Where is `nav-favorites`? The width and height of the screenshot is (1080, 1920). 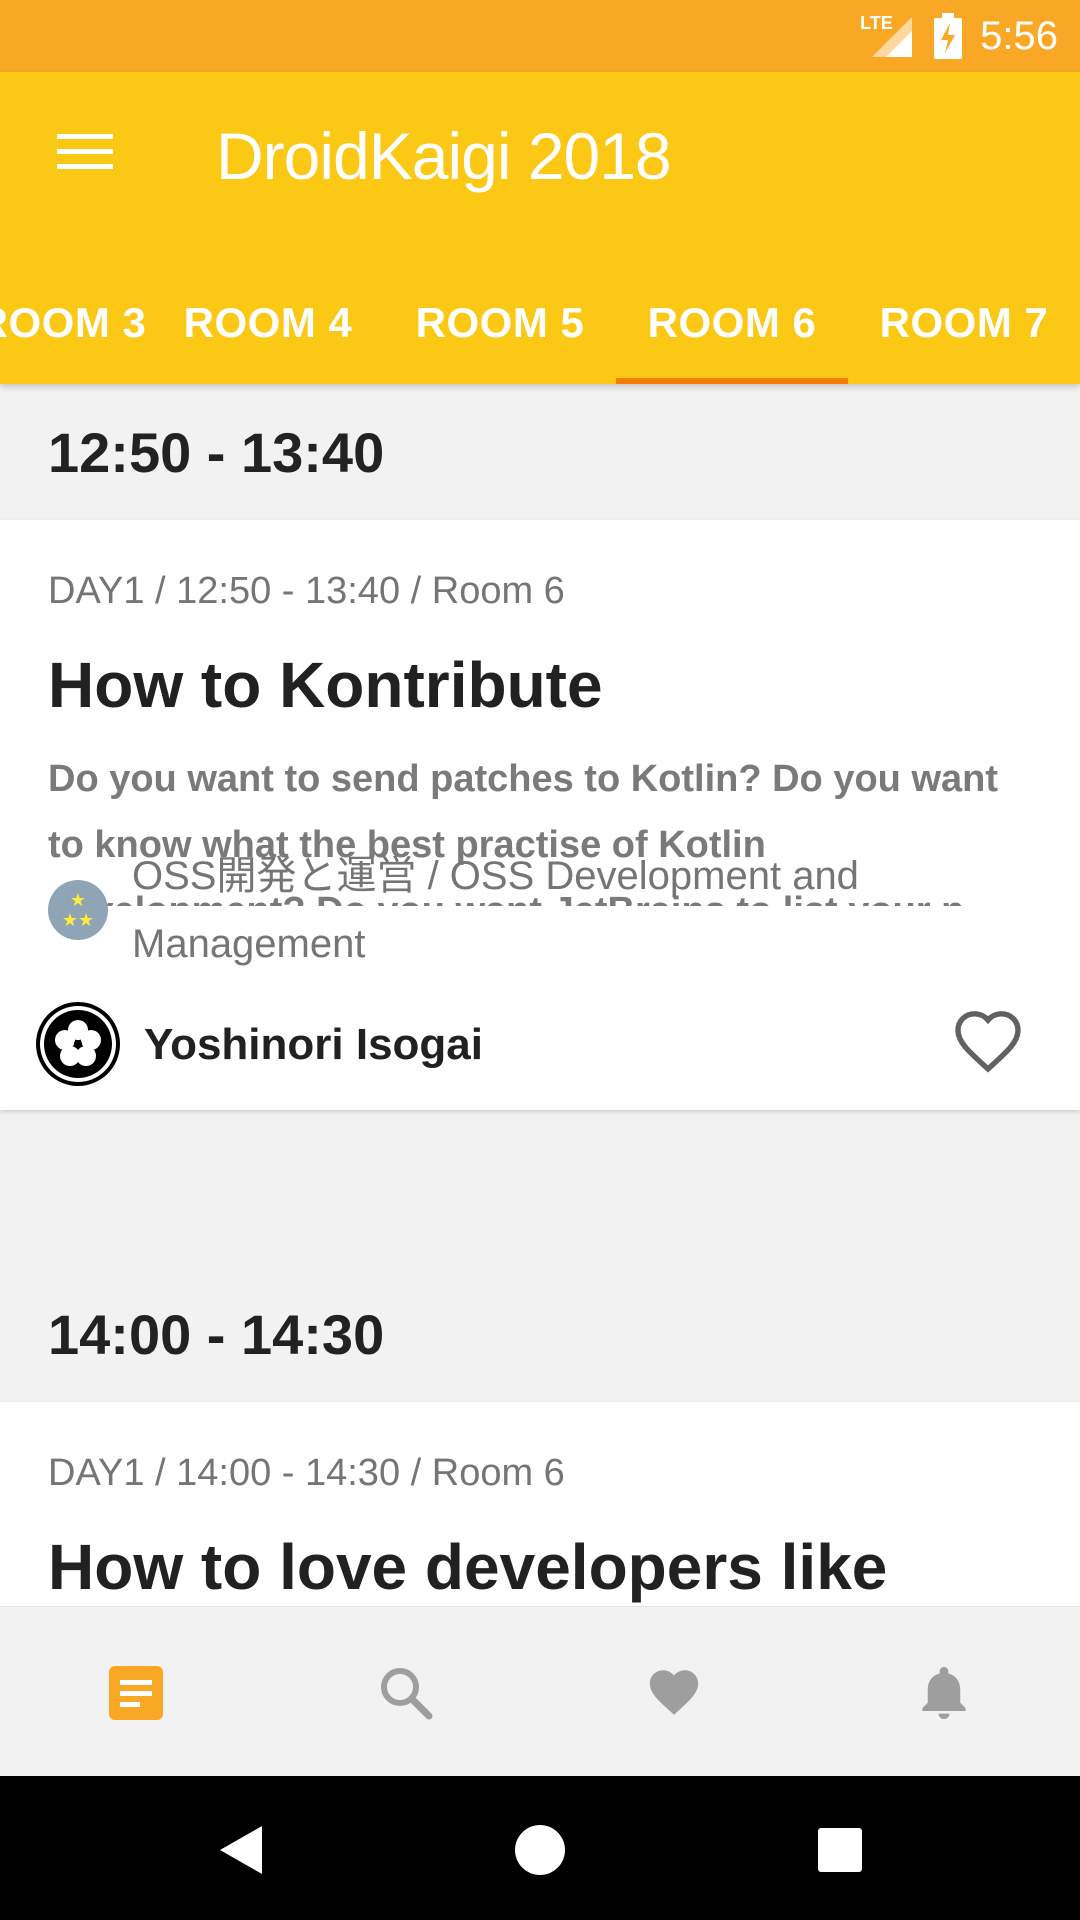
nav-favorites is located at coordinates (674, 1693).